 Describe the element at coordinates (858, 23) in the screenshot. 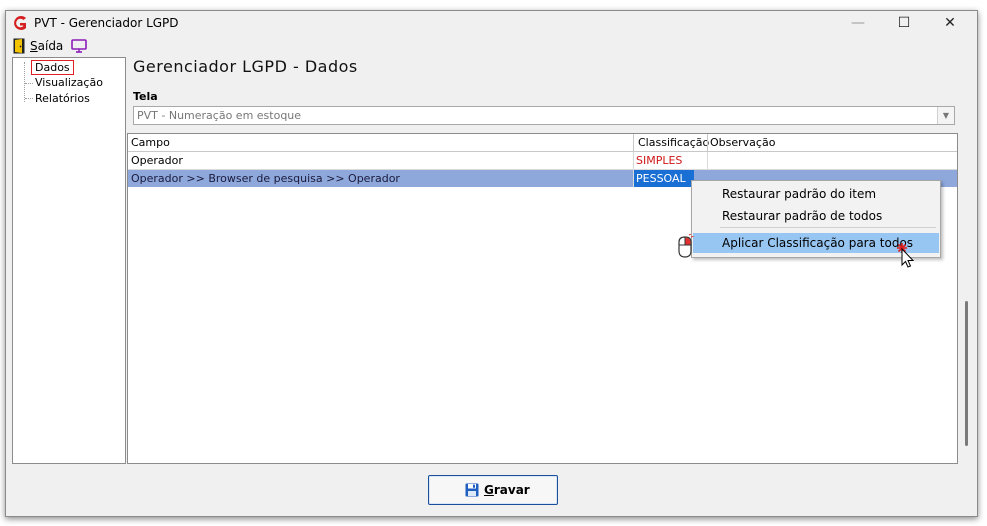

I see `minimize-button: —` at that location.